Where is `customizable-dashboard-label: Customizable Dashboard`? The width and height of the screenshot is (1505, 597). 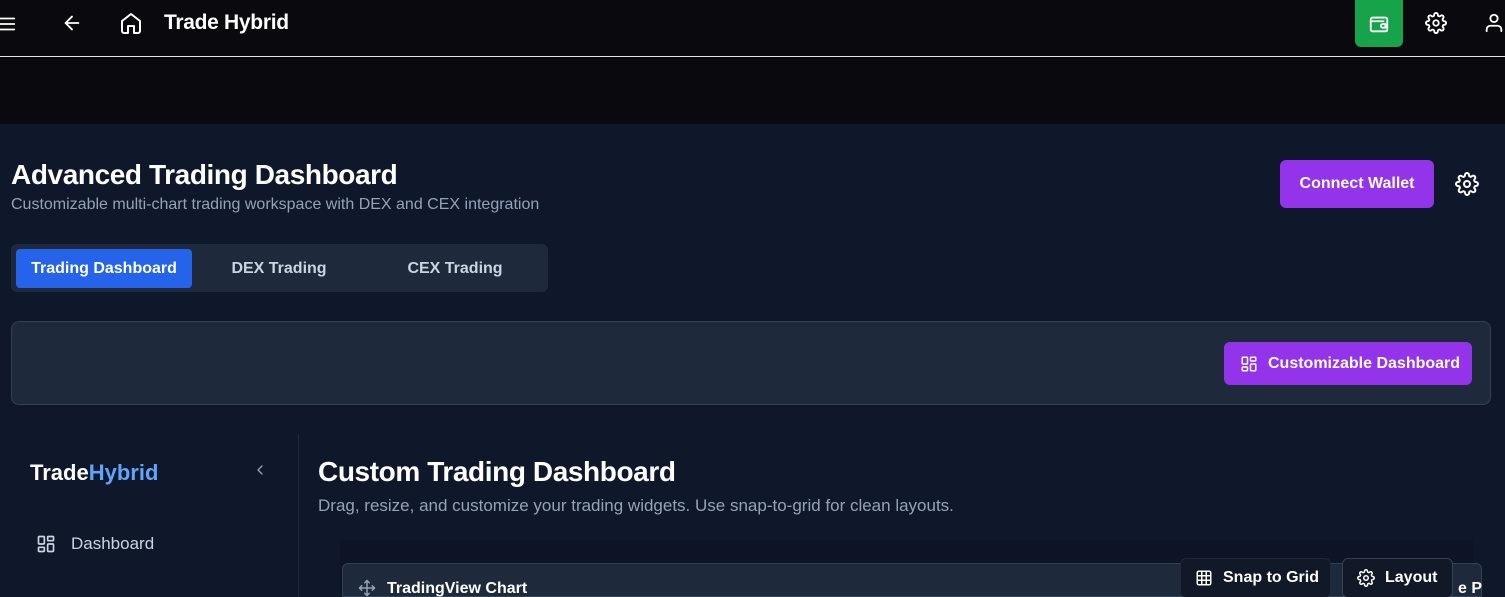
customizable-dashboard-label: Customizable Dashboard is located at coordinates (1364, 363).